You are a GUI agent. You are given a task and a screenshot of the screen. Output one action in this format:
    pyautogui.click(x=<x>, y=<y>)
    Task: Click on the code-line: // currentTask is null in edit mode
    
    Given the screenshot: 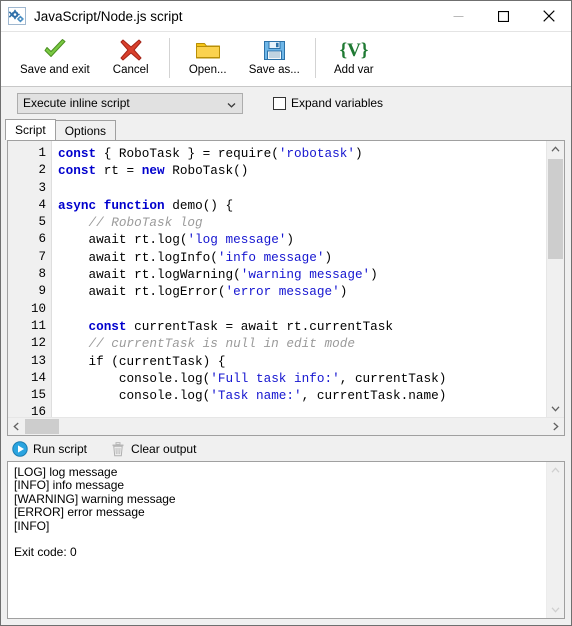 What is the action you would take?
    pyautogui.click(x=311, y=343)
    